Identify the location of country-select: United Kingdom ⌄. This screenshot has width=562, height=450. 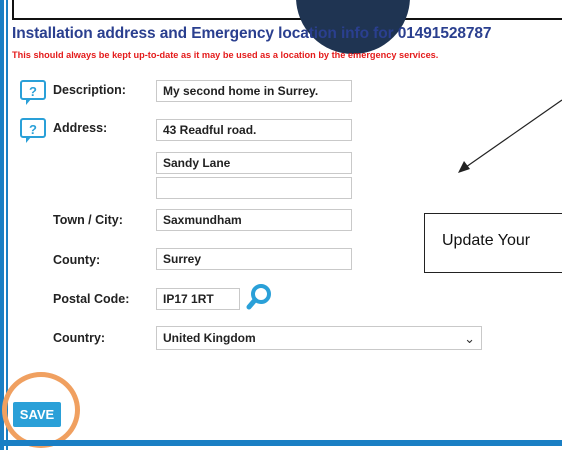
(319, 338).